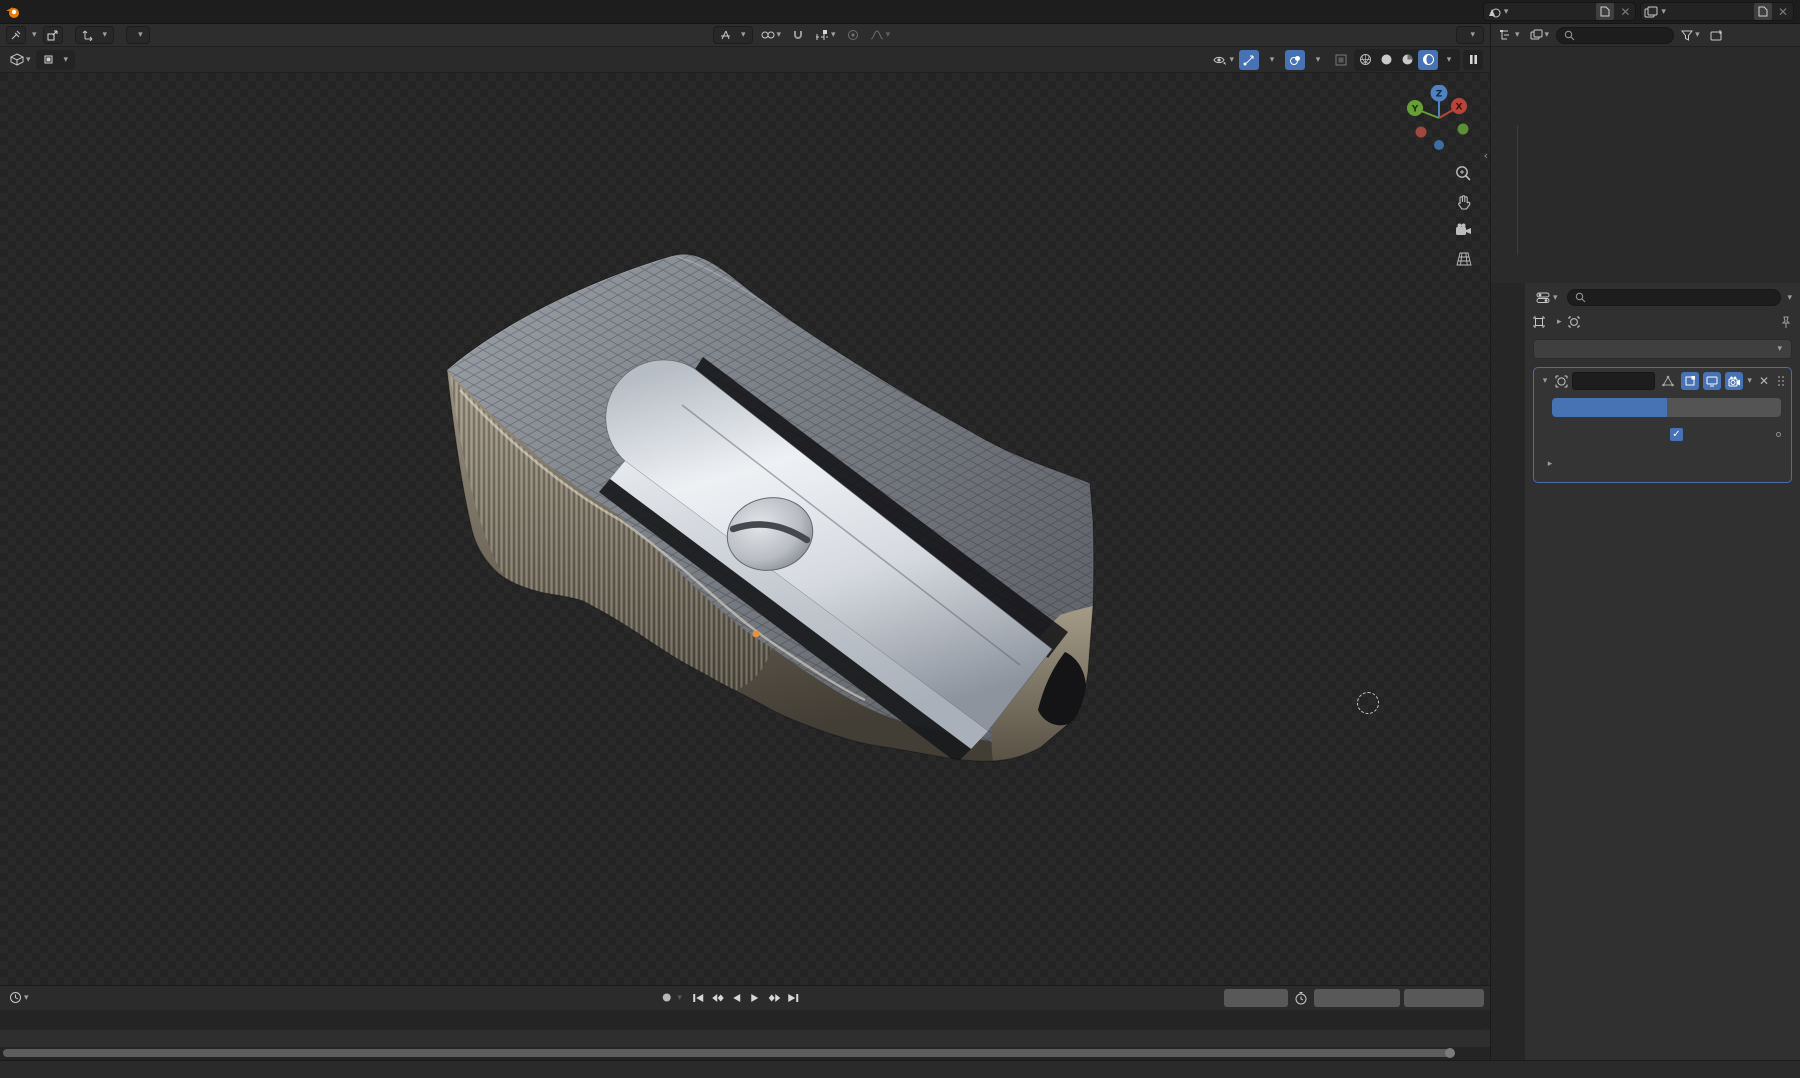 The height and width of the screenshot is (1078, 1800). I want to click on shading-solid-button, so click(1386, 60).